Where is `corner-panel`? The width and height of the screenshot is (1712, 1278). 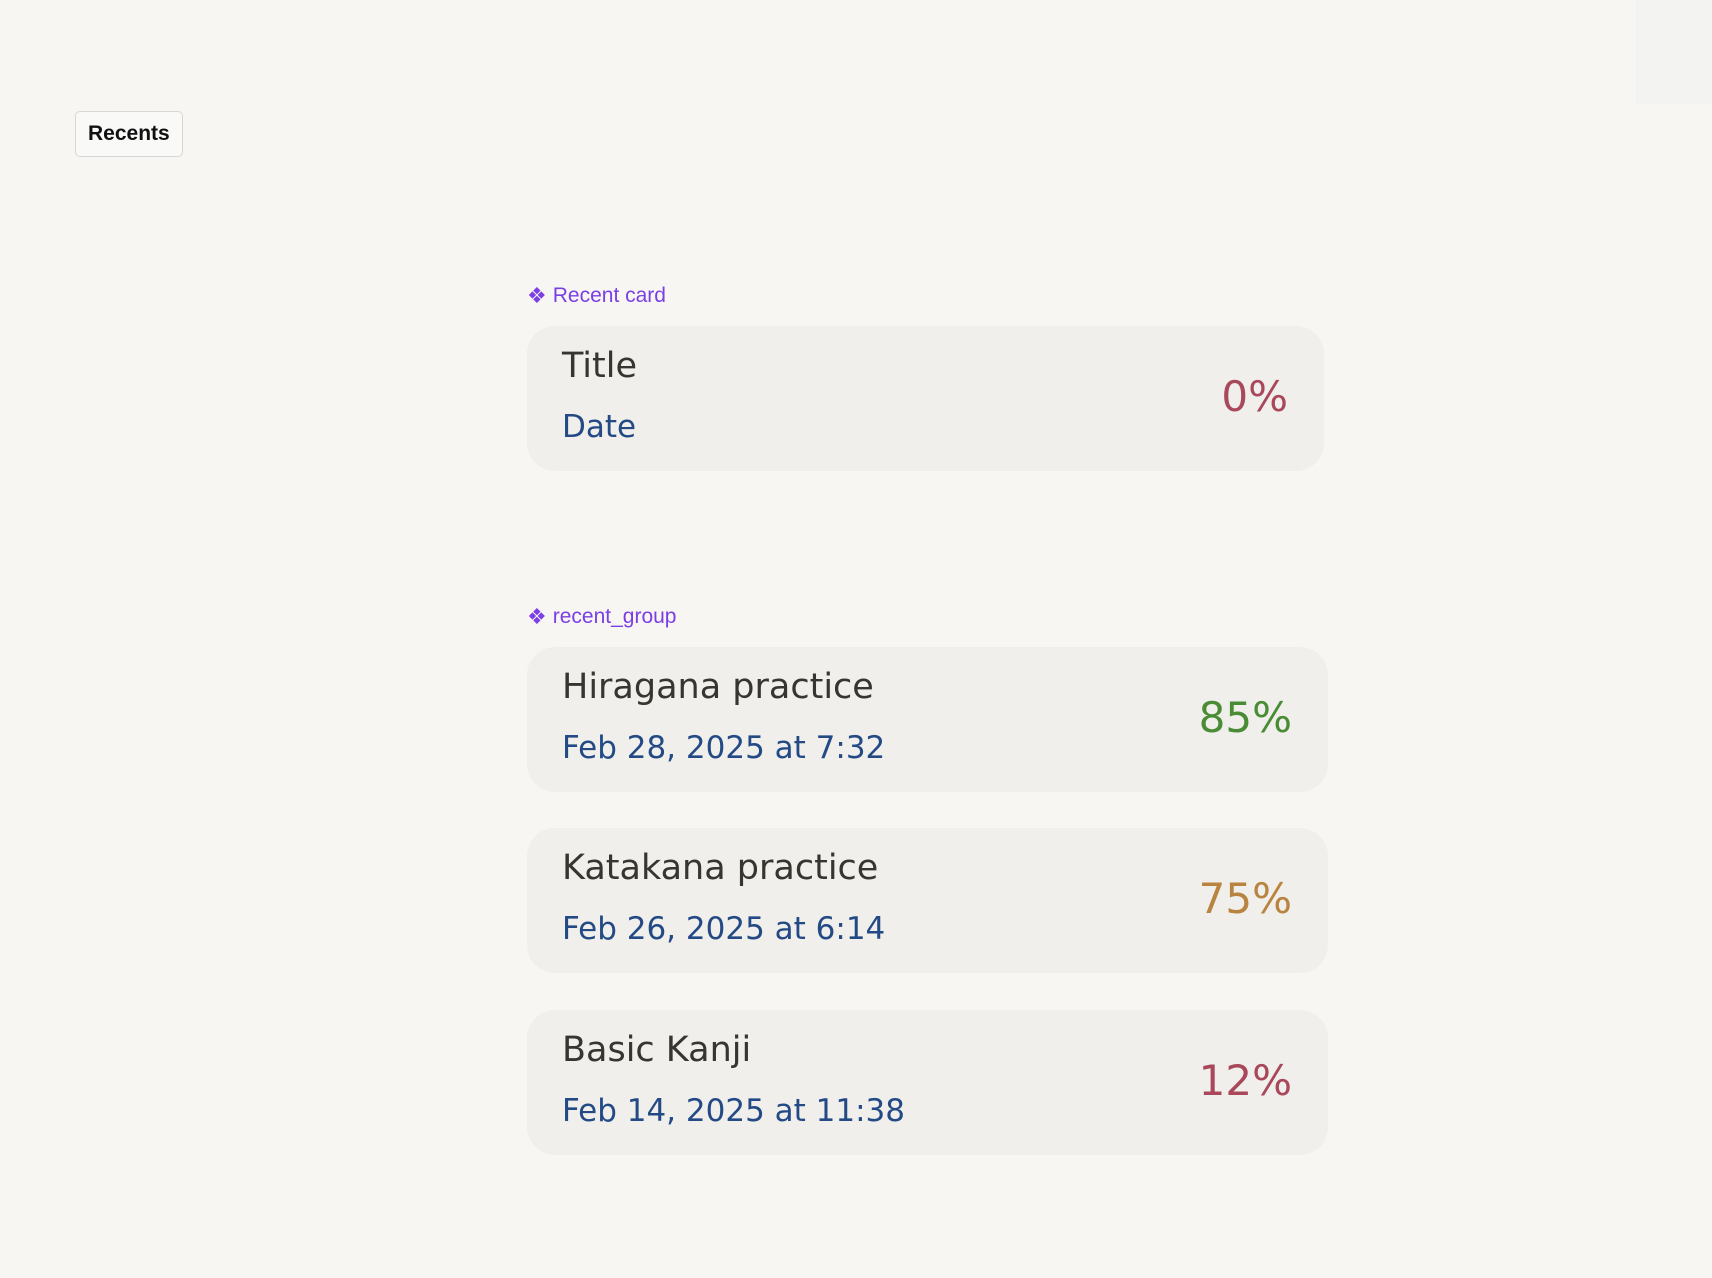
corner-panel is located at coordinates (1674, 52).